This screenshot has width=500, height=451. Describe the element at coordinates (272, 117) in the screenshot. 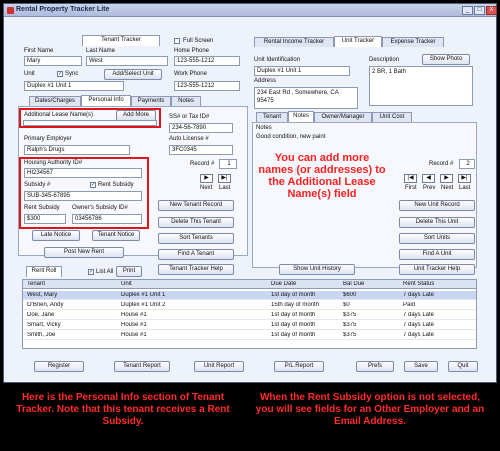

I see `tab-unit-tenant: Tenant` at that location.